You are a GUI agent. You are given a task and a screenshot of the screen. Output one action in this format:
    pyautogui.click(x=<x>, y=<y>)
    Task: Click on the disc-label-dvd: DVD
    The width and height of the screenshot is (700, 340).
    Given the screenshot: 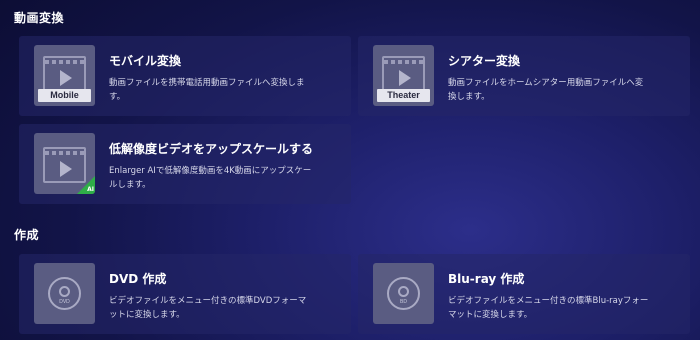 What is the action you would take?
    pyautogui.click(x=64, y=302)
    